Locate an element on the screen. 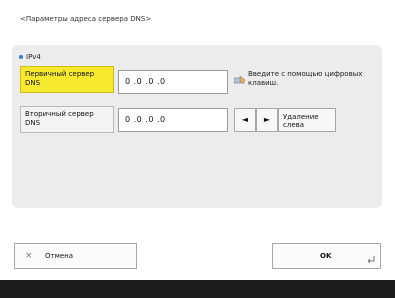  primary-dns-input: 0 .0 .0 .0 is located at coordinates (173, 82).